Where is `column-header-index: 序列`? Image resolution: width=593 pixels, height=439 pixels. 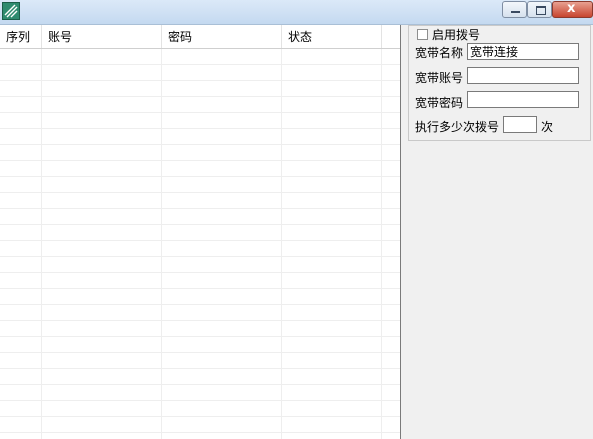
column-header-index: 序列 is located at coordinates (21, 36).